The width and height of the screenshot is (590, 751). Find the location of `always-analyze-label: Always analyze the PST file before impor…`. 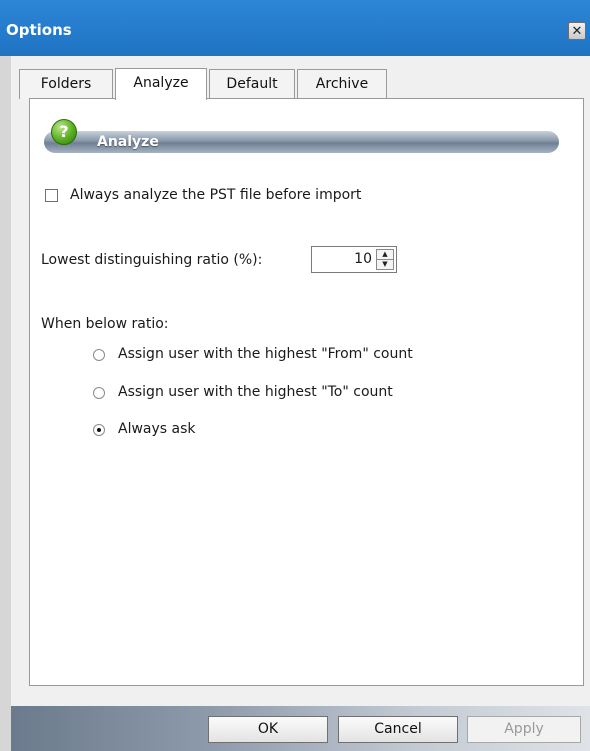

always-analyze-label: Always analyze the PST file before impor… is located at coordinates (215, 195).